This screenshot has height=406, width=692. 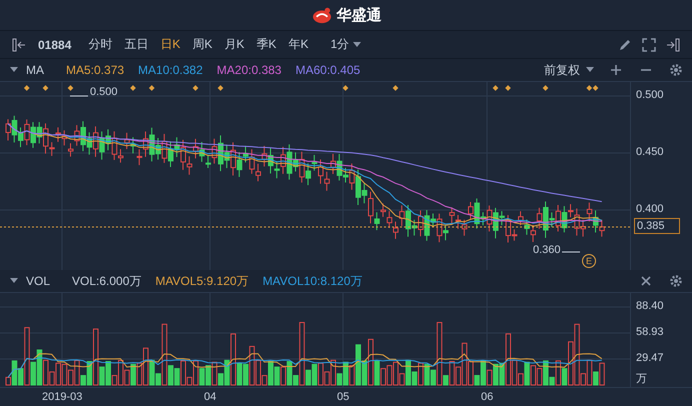 I want to click on plus-icon, so click(x=616, y=70).